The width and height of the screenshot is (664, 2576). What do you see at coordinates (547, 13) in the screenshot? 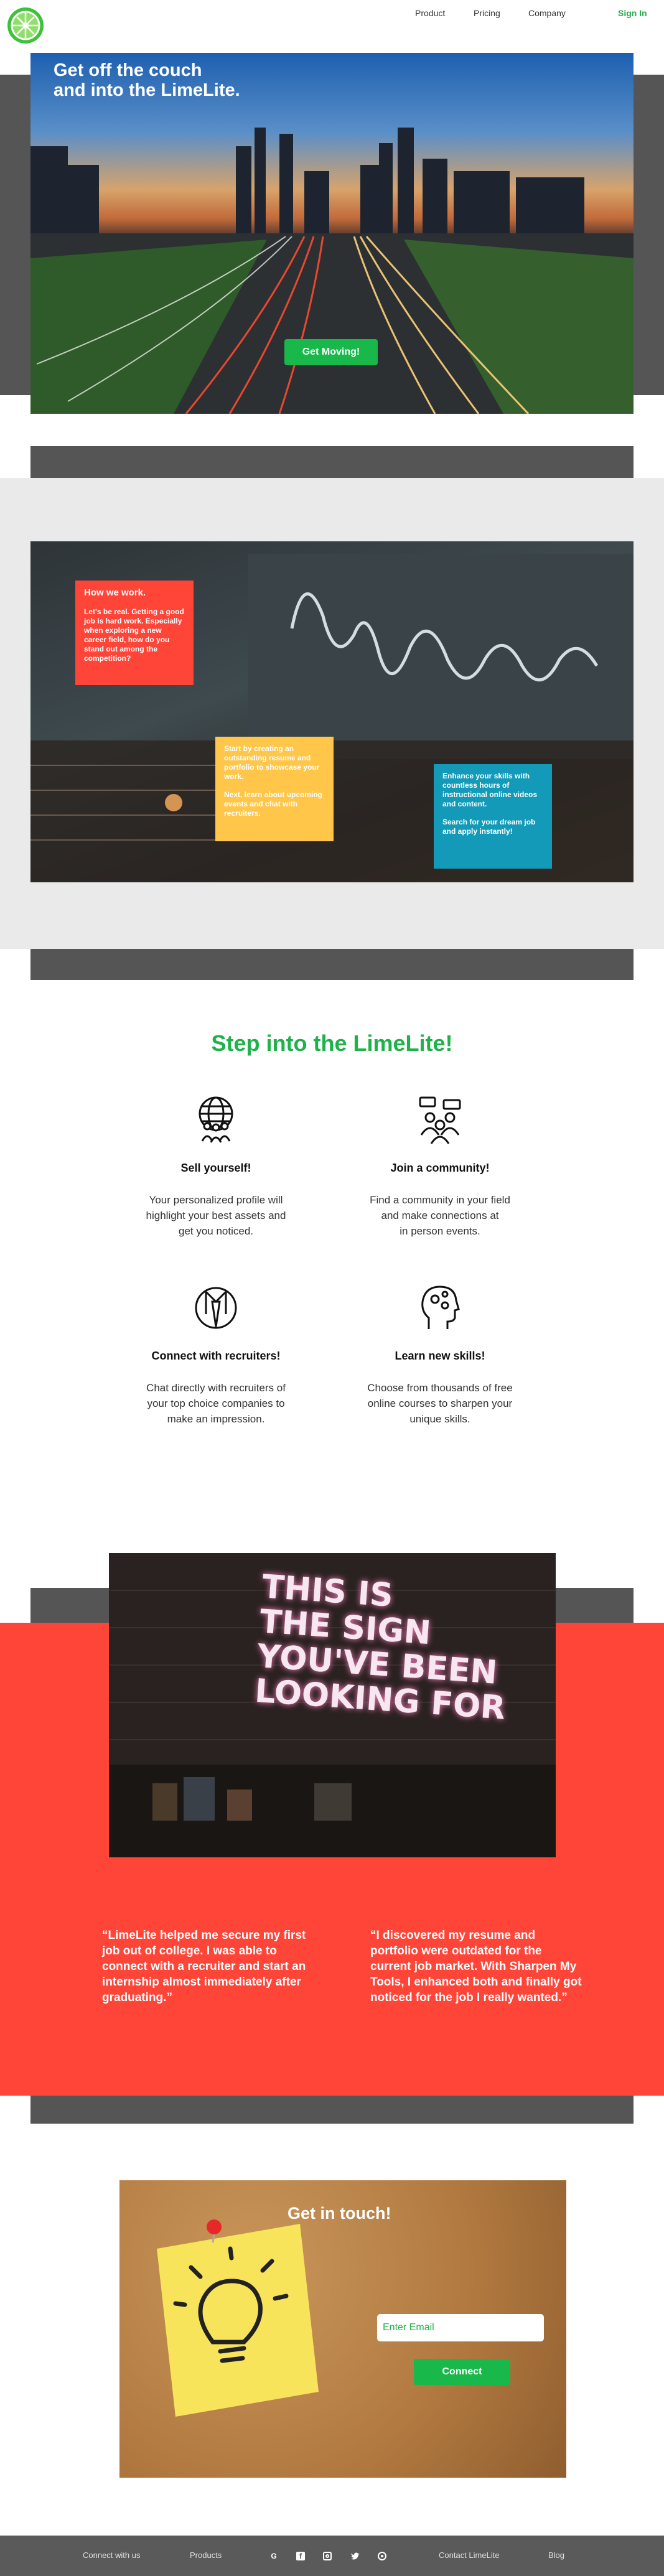
I see `nav-company: Company` at bounding box center [547, 13].